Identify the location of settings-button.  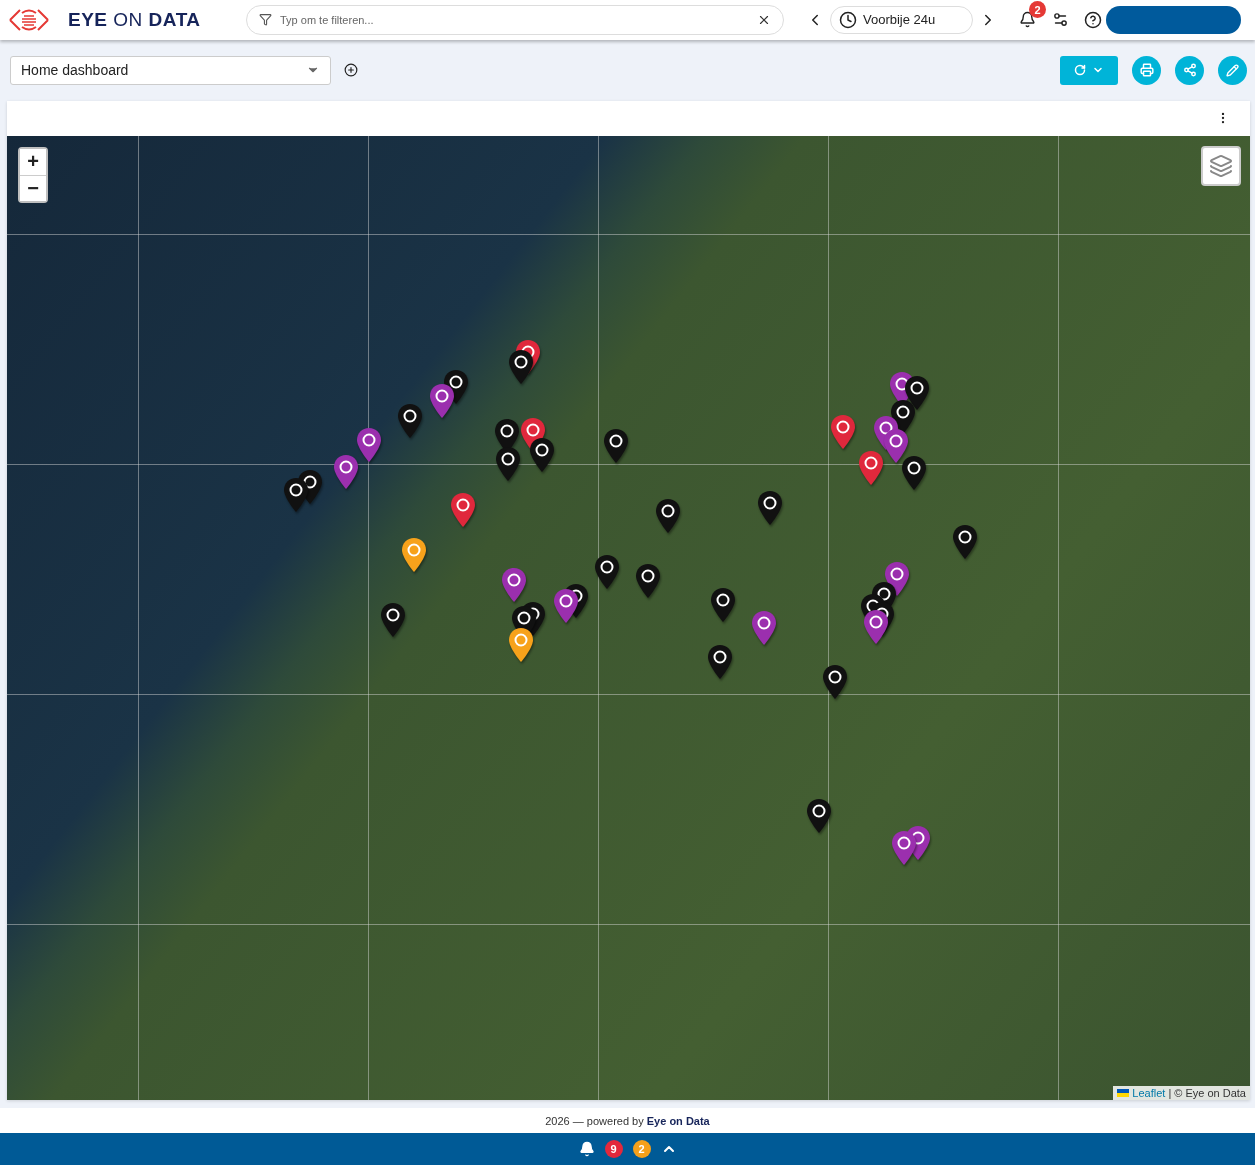
(1060, 20).